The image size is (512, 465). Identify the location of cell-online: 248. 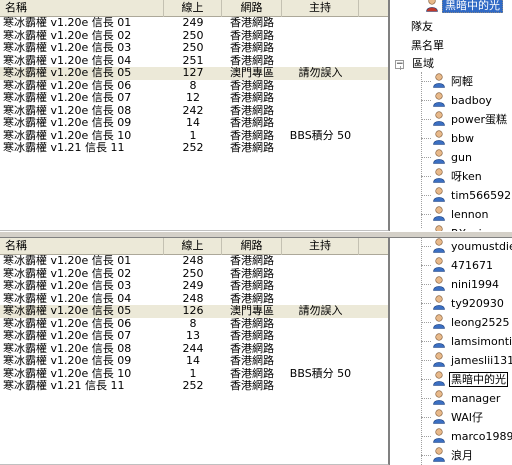
(193, 261).